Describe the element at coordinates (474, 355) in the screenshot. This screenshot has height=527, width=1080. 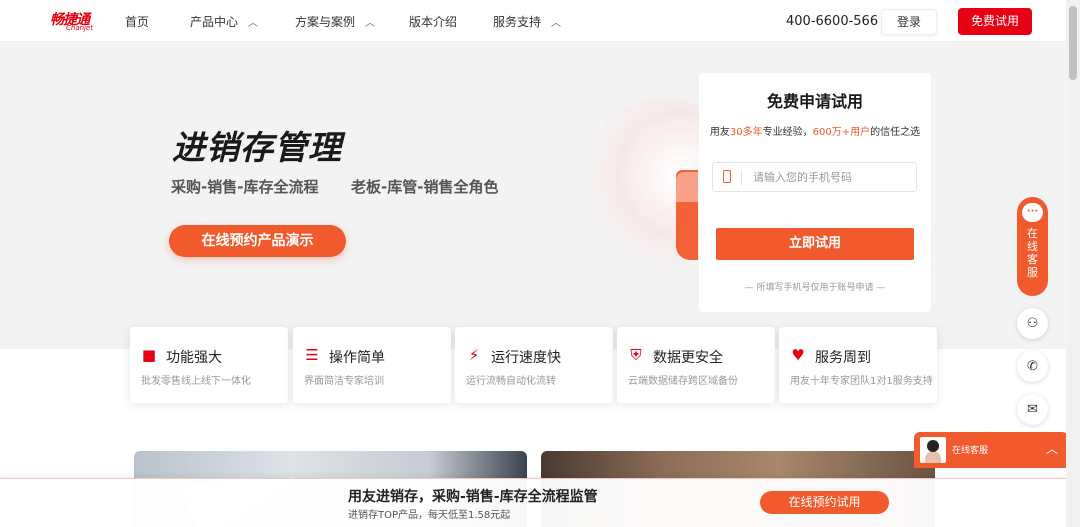
I see `lightning-icon: ⚡` at that location.